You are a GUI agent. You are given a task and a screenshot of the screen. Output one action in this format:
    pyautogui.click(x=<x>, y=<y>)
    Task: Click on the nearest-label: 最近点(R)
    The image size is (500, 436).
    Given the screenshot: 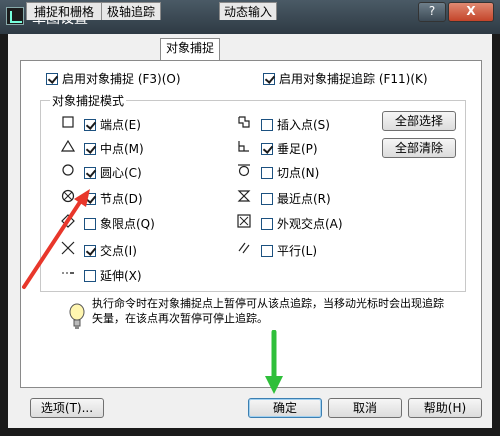 What is the action you would take?
    pyautogui.click(x=304, y=198)
    